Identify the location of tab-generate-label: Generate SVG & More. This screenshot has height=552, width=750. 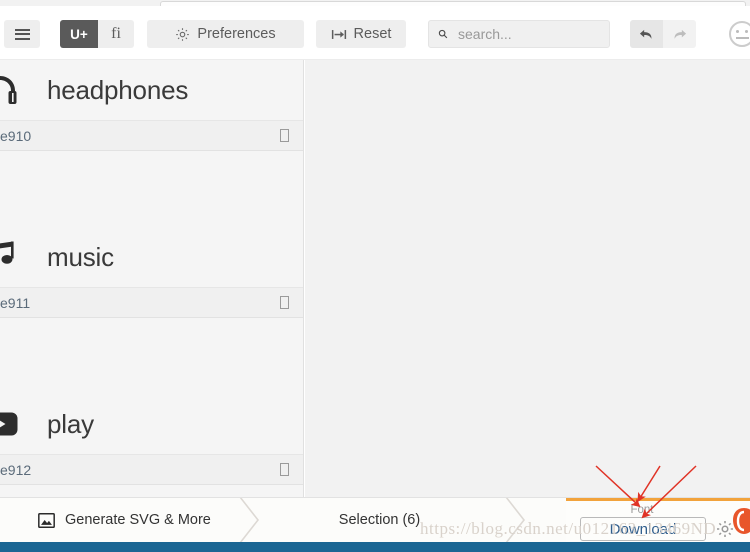
(138, 520).